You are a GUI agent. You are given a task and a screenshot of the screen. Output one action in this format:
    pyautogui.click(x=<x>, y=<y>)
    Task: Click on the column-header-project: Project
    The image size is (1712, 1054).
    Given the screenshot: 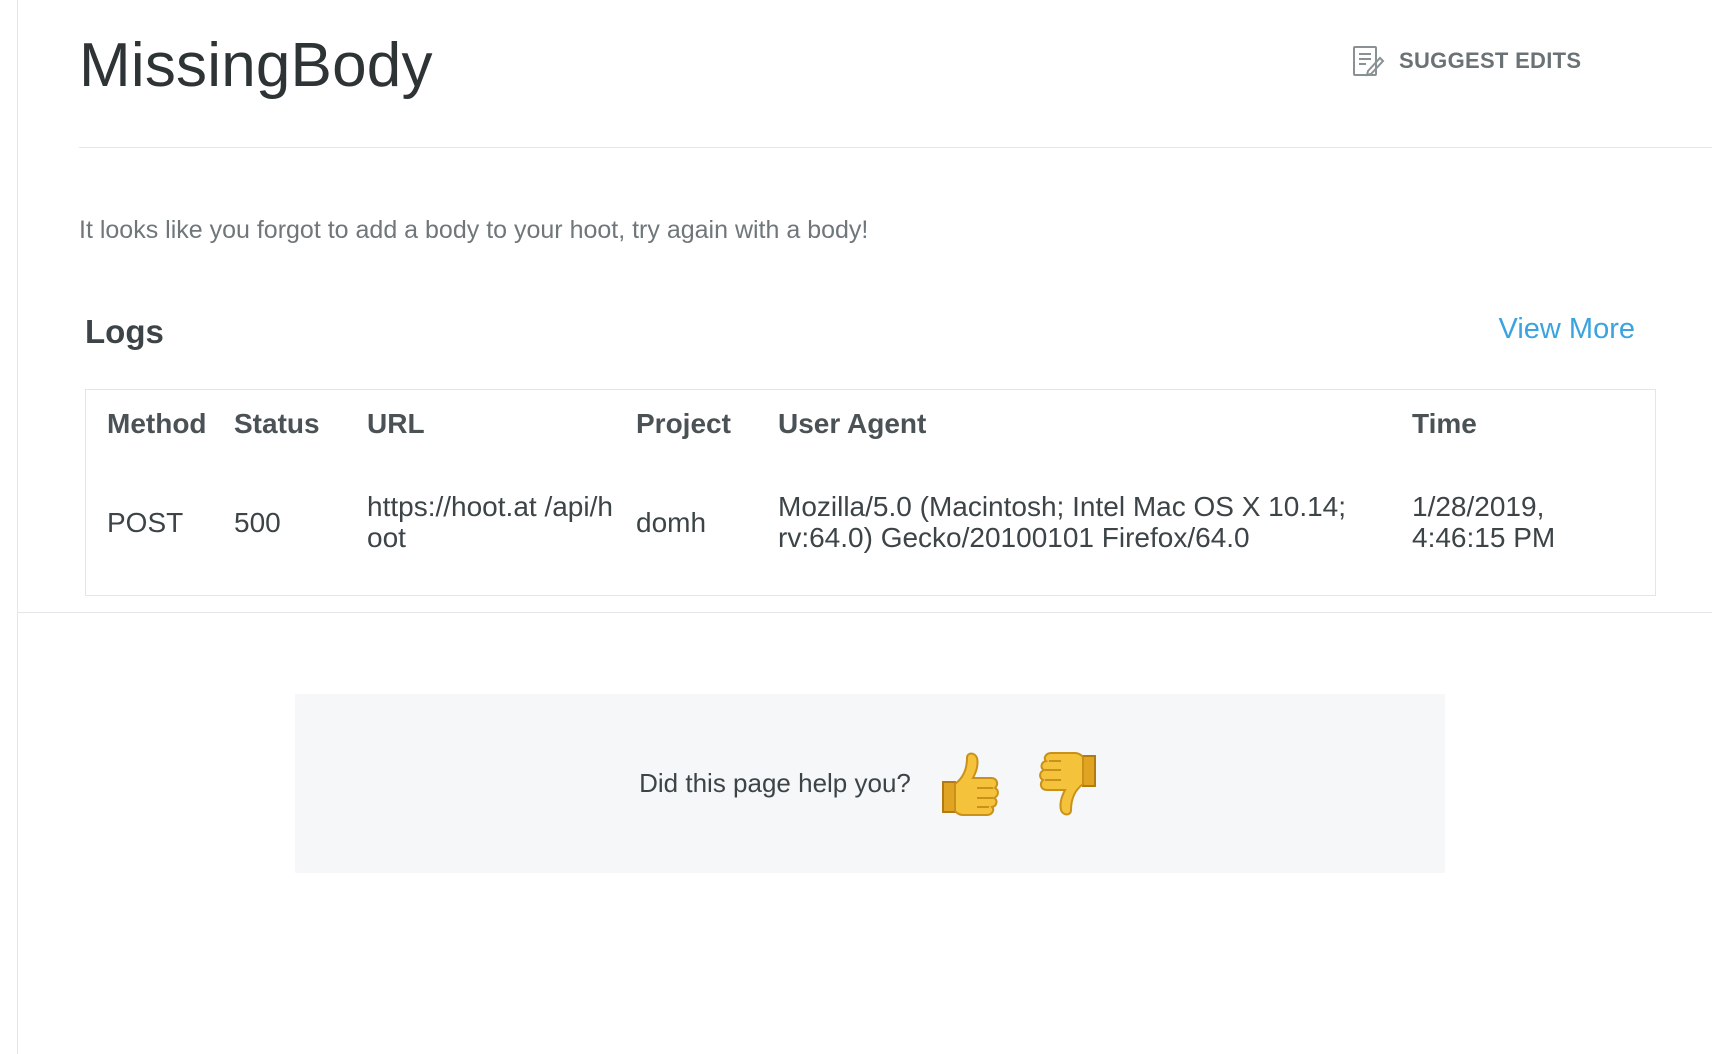 What is the action you would take?
    pyautogui.click(x=683, y=423)
    